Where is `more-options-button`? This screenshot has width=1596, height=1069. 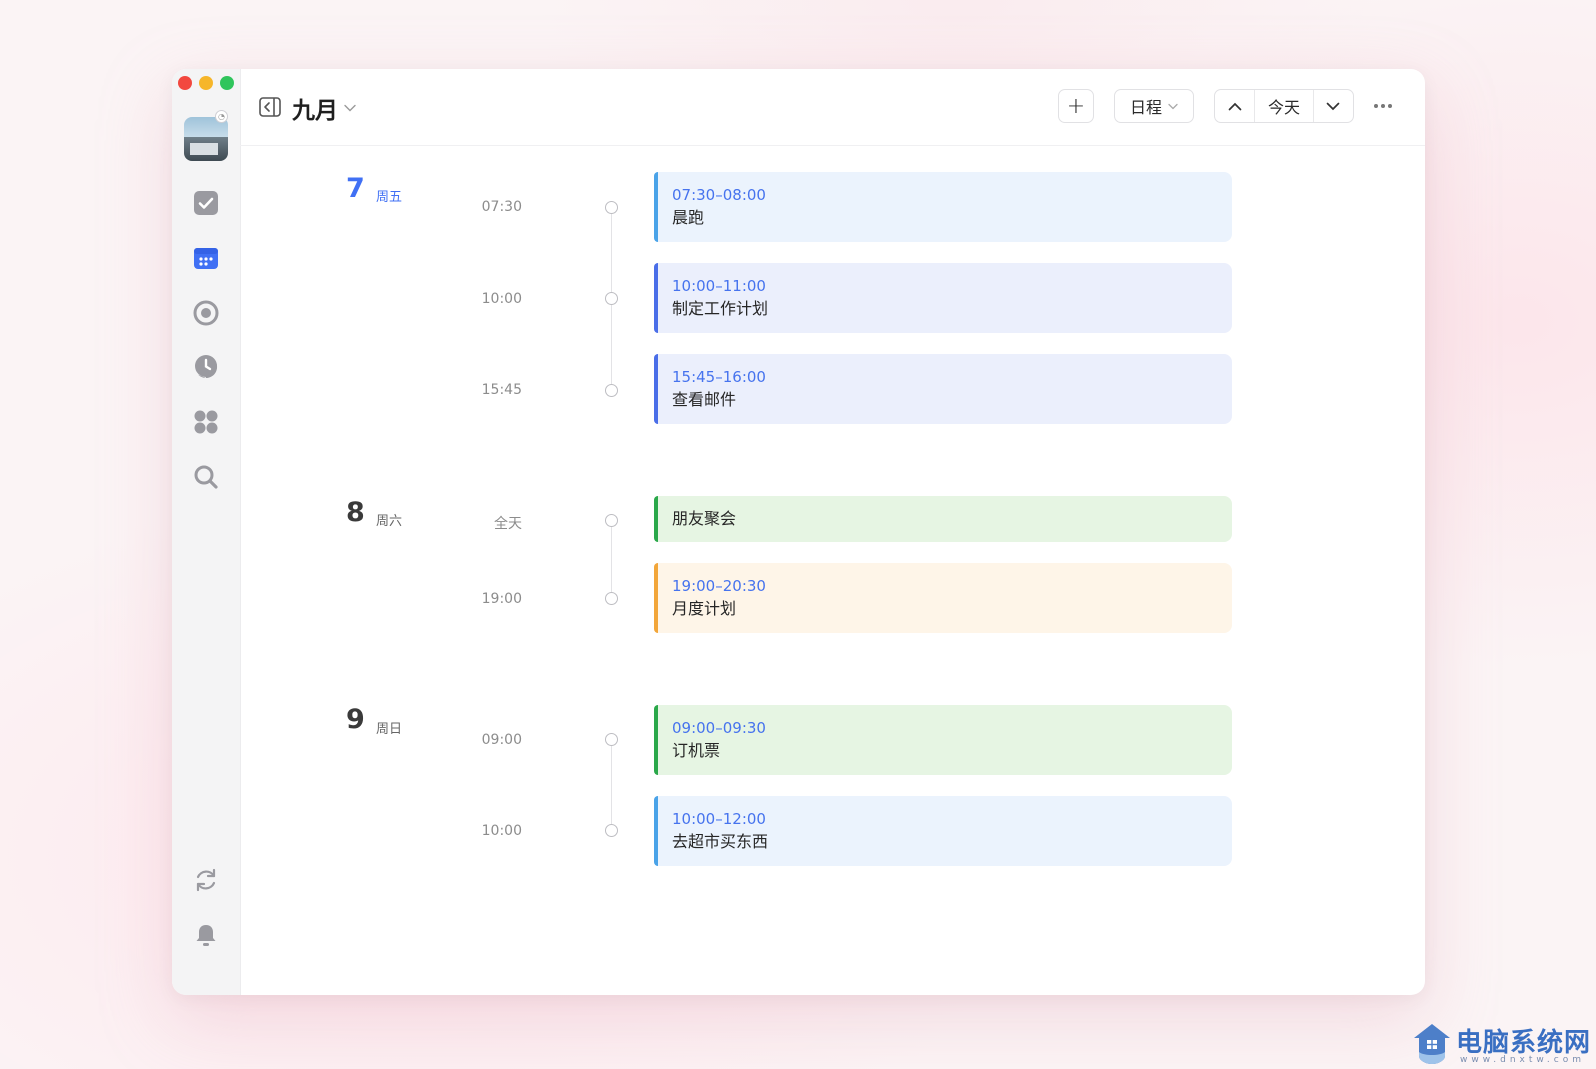 more-options-button is located at coordinates (1383, 106).